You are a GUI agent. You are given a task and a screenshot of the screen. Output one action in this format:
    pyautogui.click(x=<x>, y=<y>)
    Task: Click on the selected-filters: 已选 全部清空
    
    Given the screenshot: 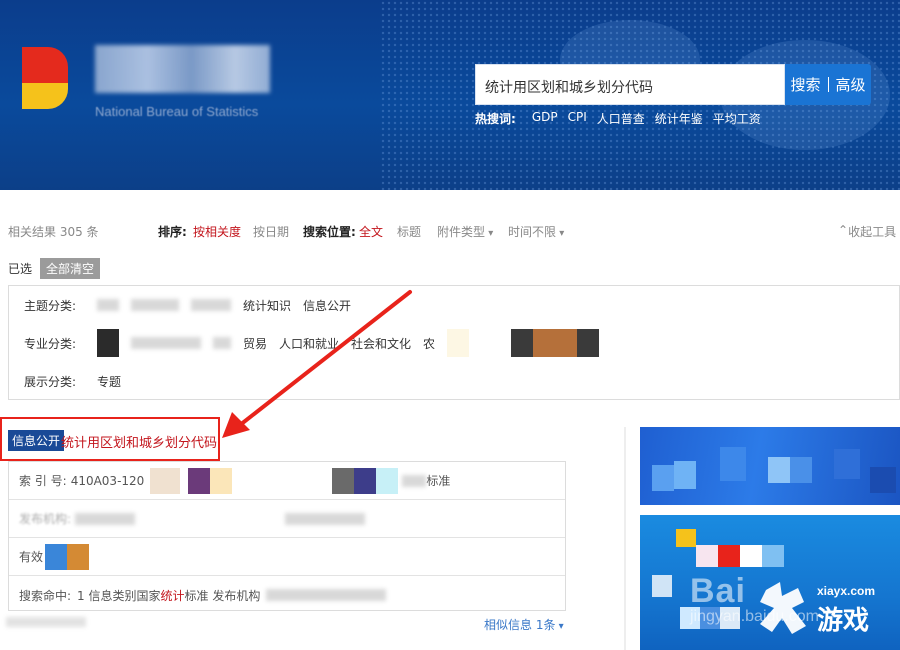 What is the action you would take?
    pyautogui.click(x=54, y=268)
    